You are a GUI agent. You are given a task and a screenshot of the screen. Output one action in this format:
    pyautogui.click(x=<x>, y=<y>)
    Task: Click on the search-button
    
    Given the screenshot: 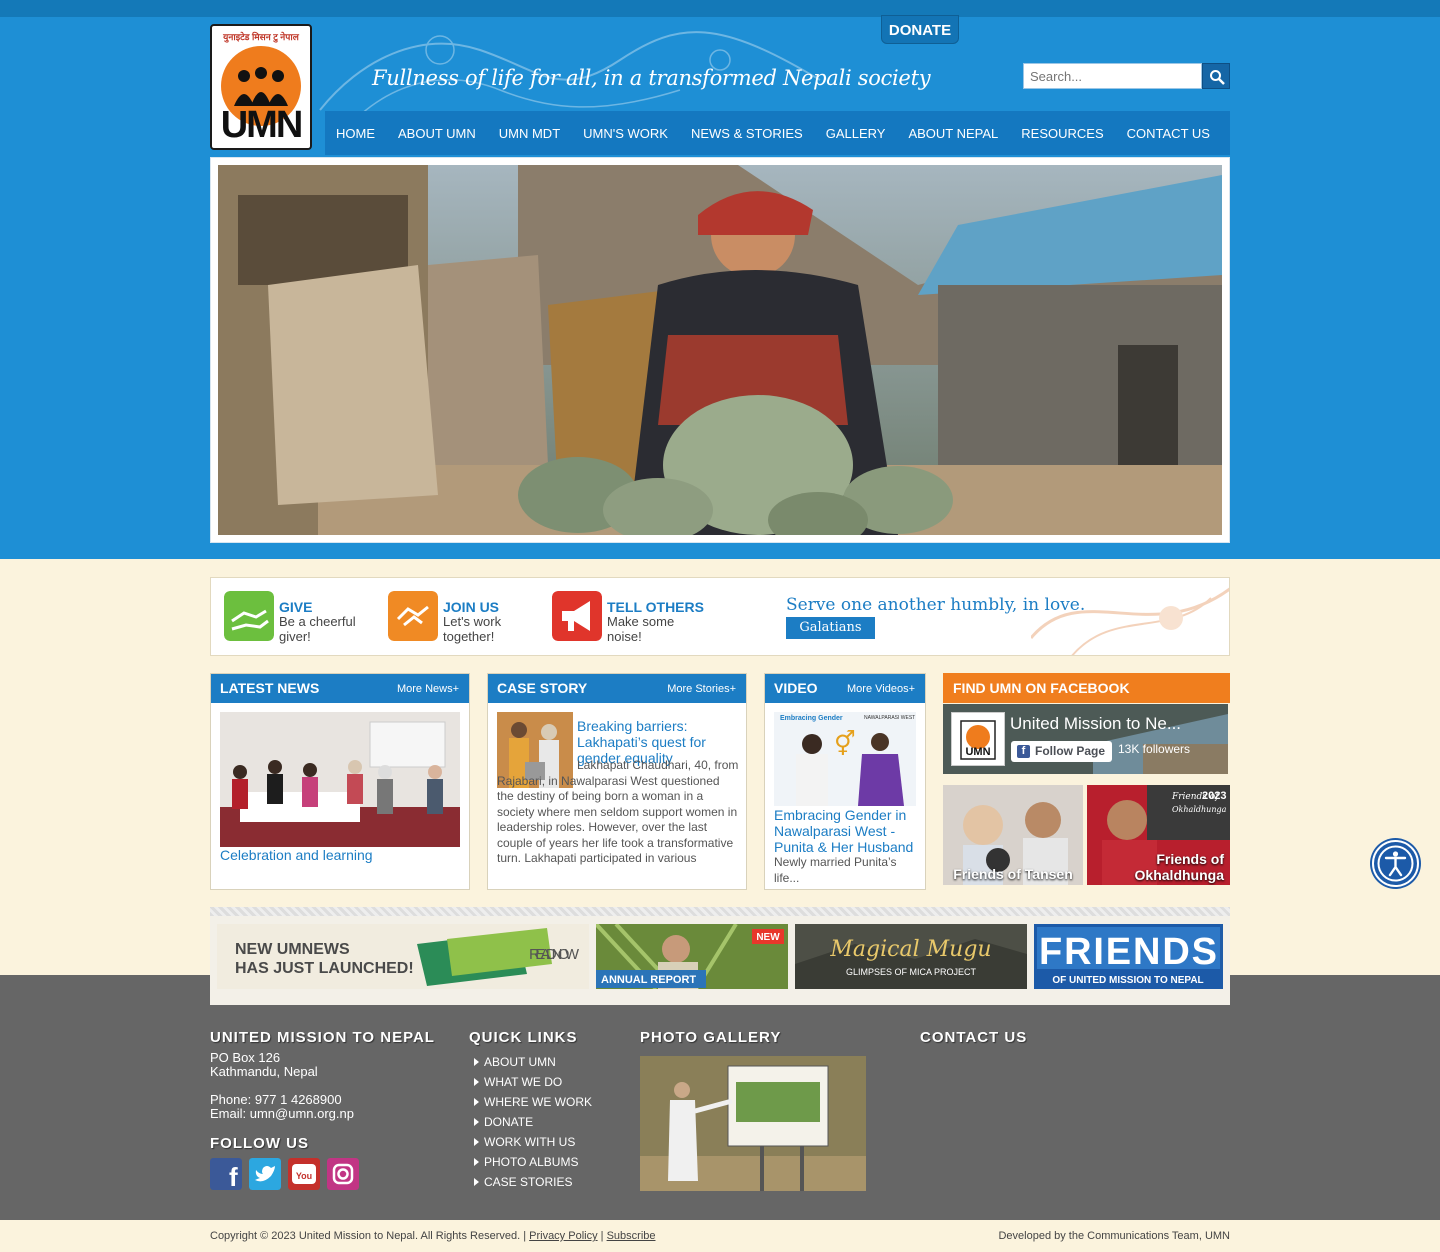 What is the action you would take?
    pyautogui.click(x=1216, y=76)
    